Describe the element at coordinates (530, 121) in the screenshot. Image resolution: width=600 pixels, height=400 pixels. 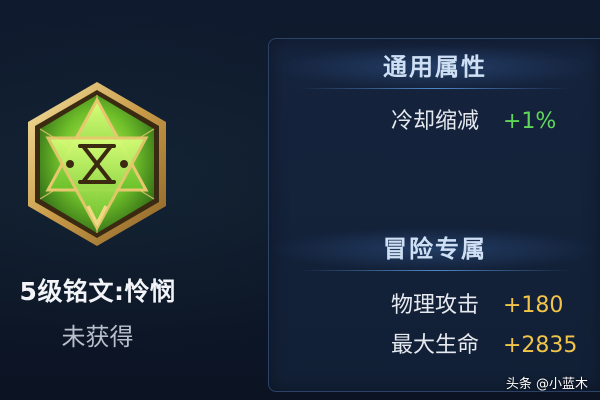
I see `stat-value-cooldown: +1%` at that location.